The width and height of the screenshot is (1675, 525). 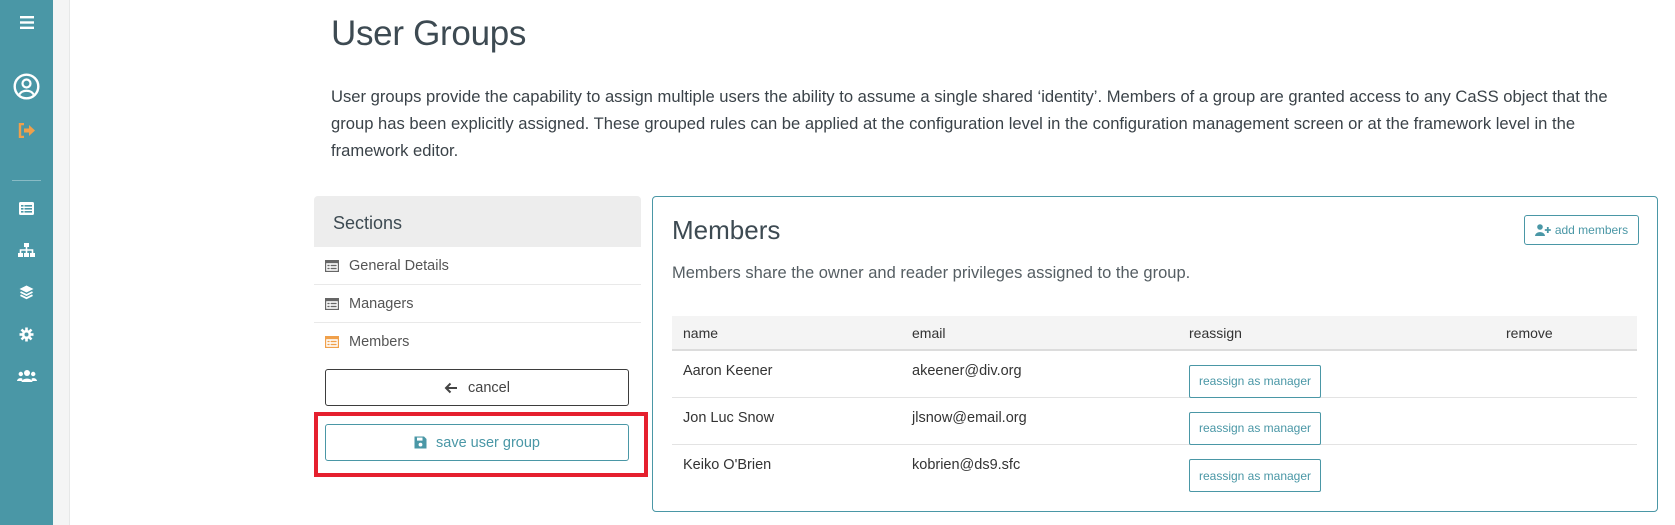 I want to click on cancel-label: cancel, so click(x=489, y=387).